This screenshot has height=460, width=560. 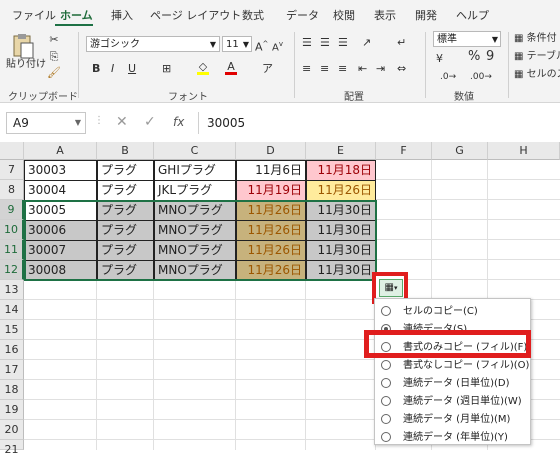 I want to click on row-header: 18, so click(x=12, y=390).